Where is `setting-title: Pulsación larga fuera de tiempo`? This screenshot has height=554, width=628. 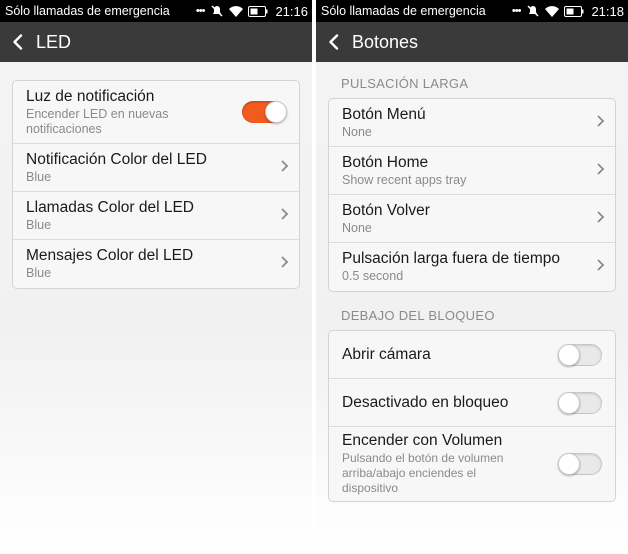 setting-title: Pulsación larga fuera de tiempo is located at coordinates (451, 258).